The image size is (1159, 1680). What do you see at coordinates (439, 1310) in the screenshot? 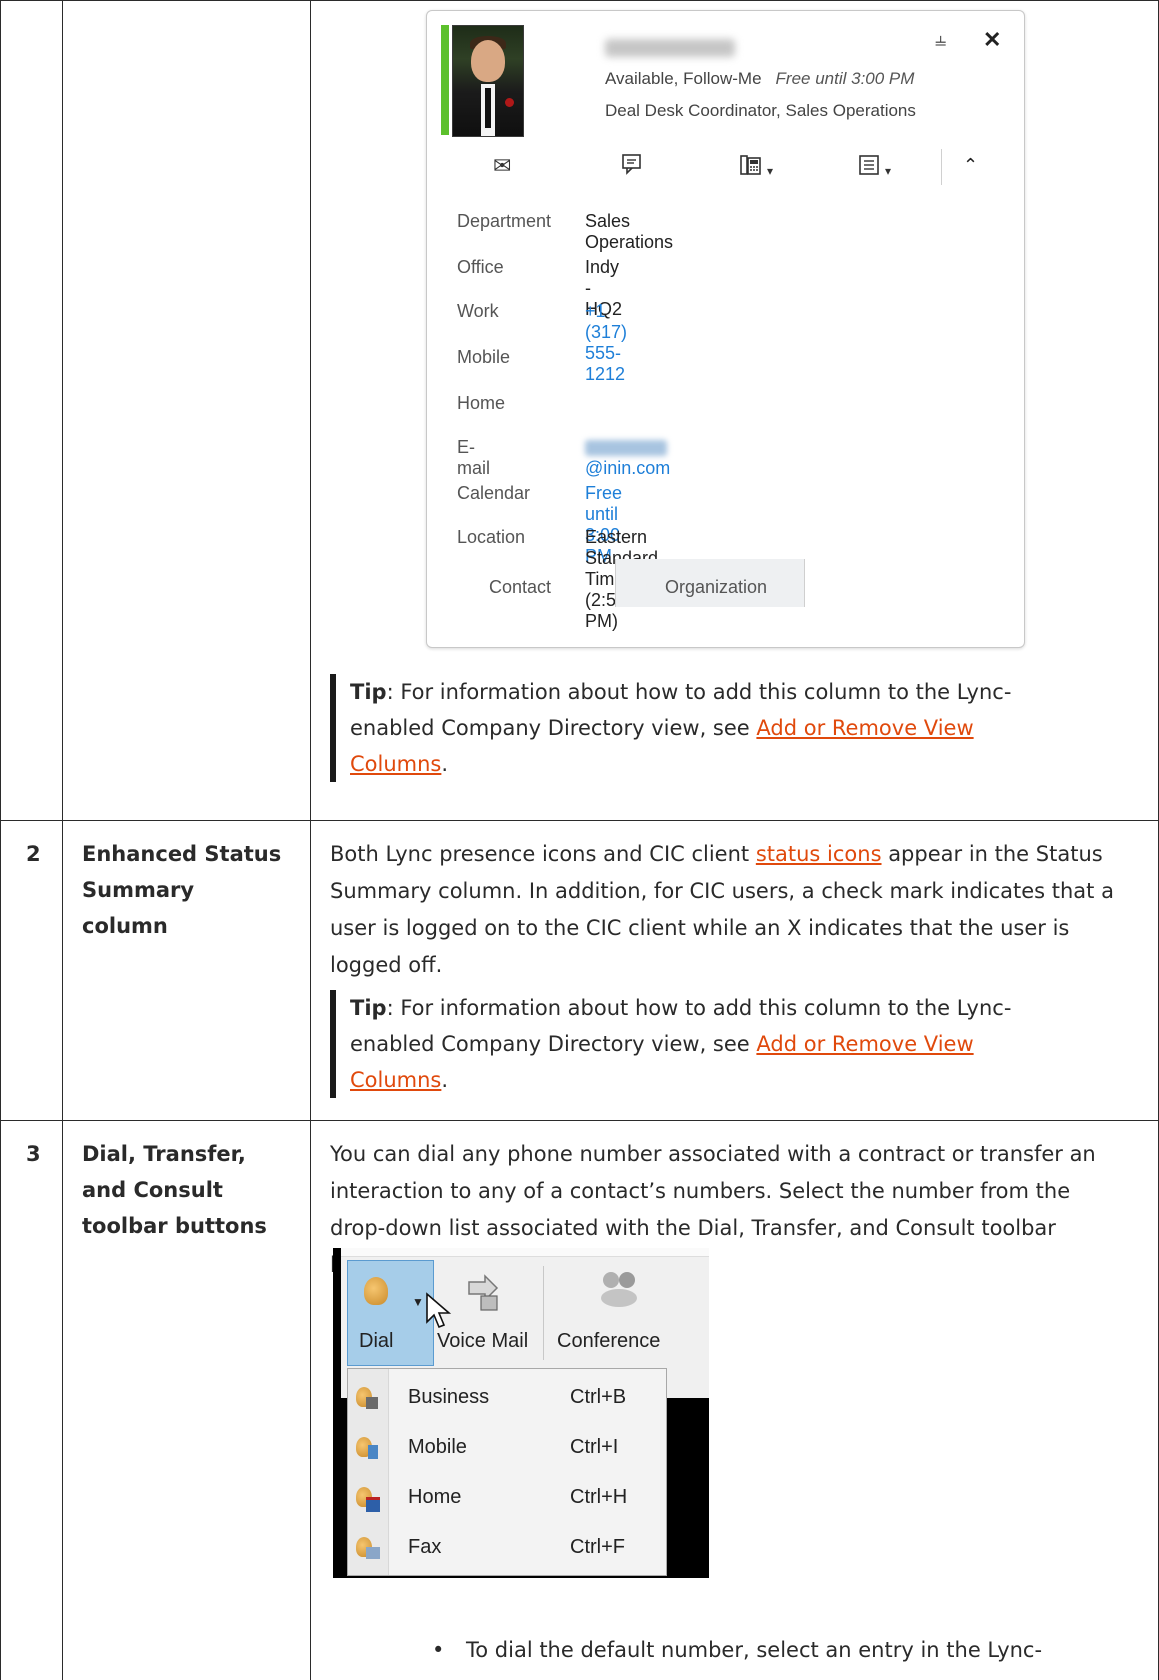
I see `mouse-cursor-icon` at bounding box center [439, 1310].